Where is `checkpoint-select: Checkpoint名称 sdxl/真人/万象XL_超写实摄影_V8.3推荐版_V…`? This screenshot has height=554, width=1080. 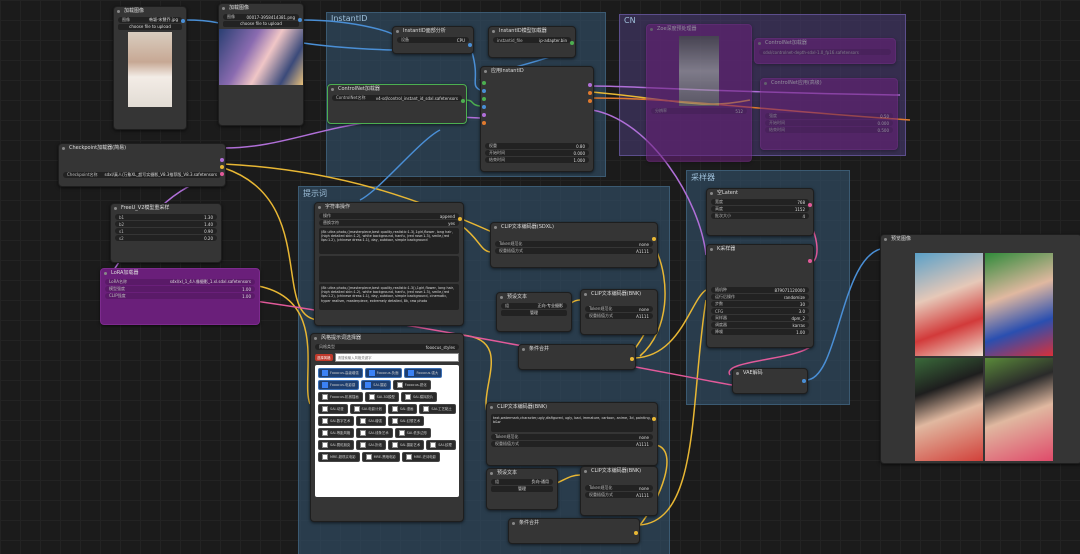
checkpoint-select: Checkpoint名称 sdxl/真人/万象XL_超写实摄影_V8.3推荐版_V… is located at coordinates (142, 175).